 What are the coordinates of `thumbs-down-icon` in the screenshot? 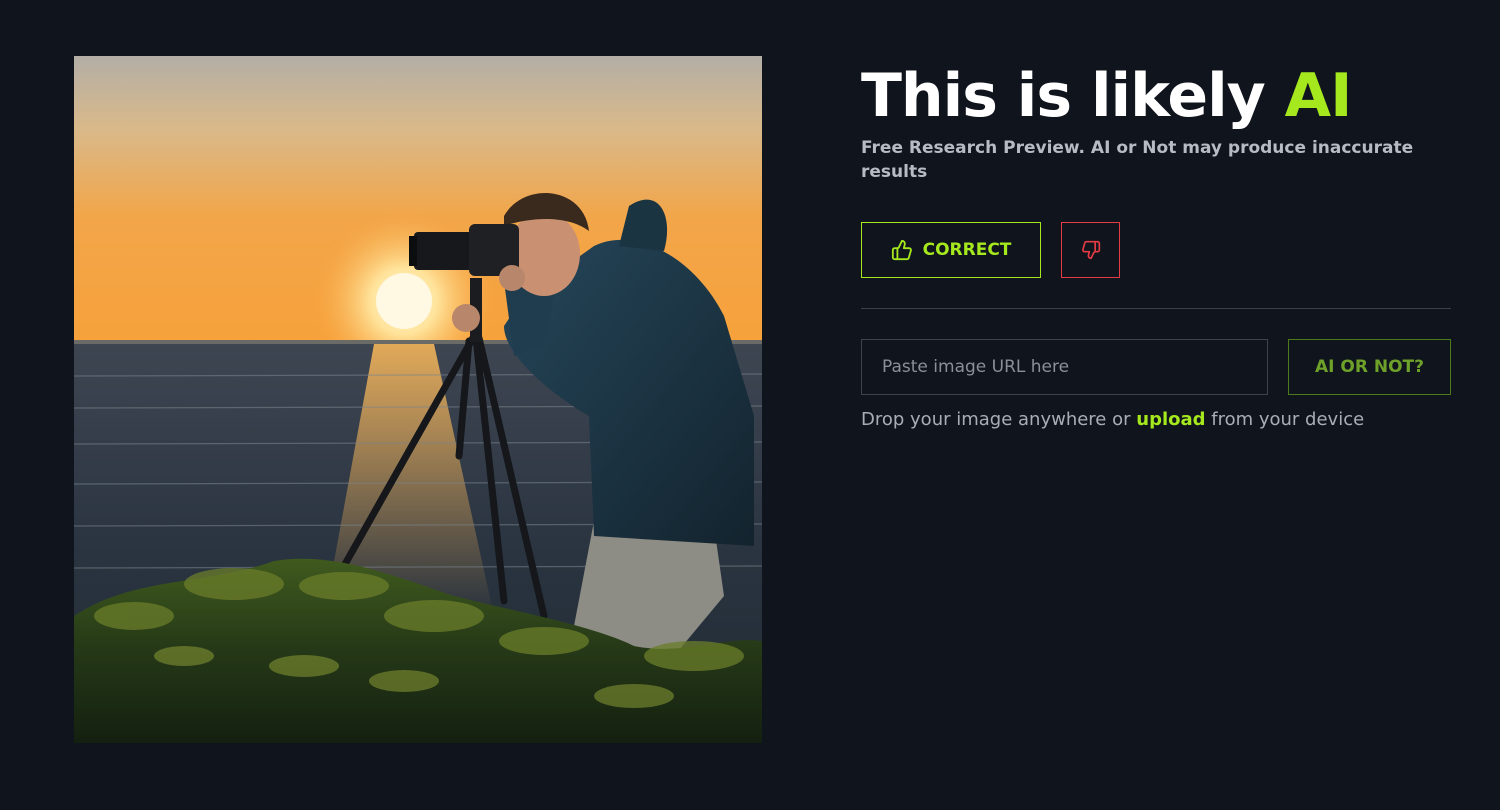 It's located at (1091, 250).